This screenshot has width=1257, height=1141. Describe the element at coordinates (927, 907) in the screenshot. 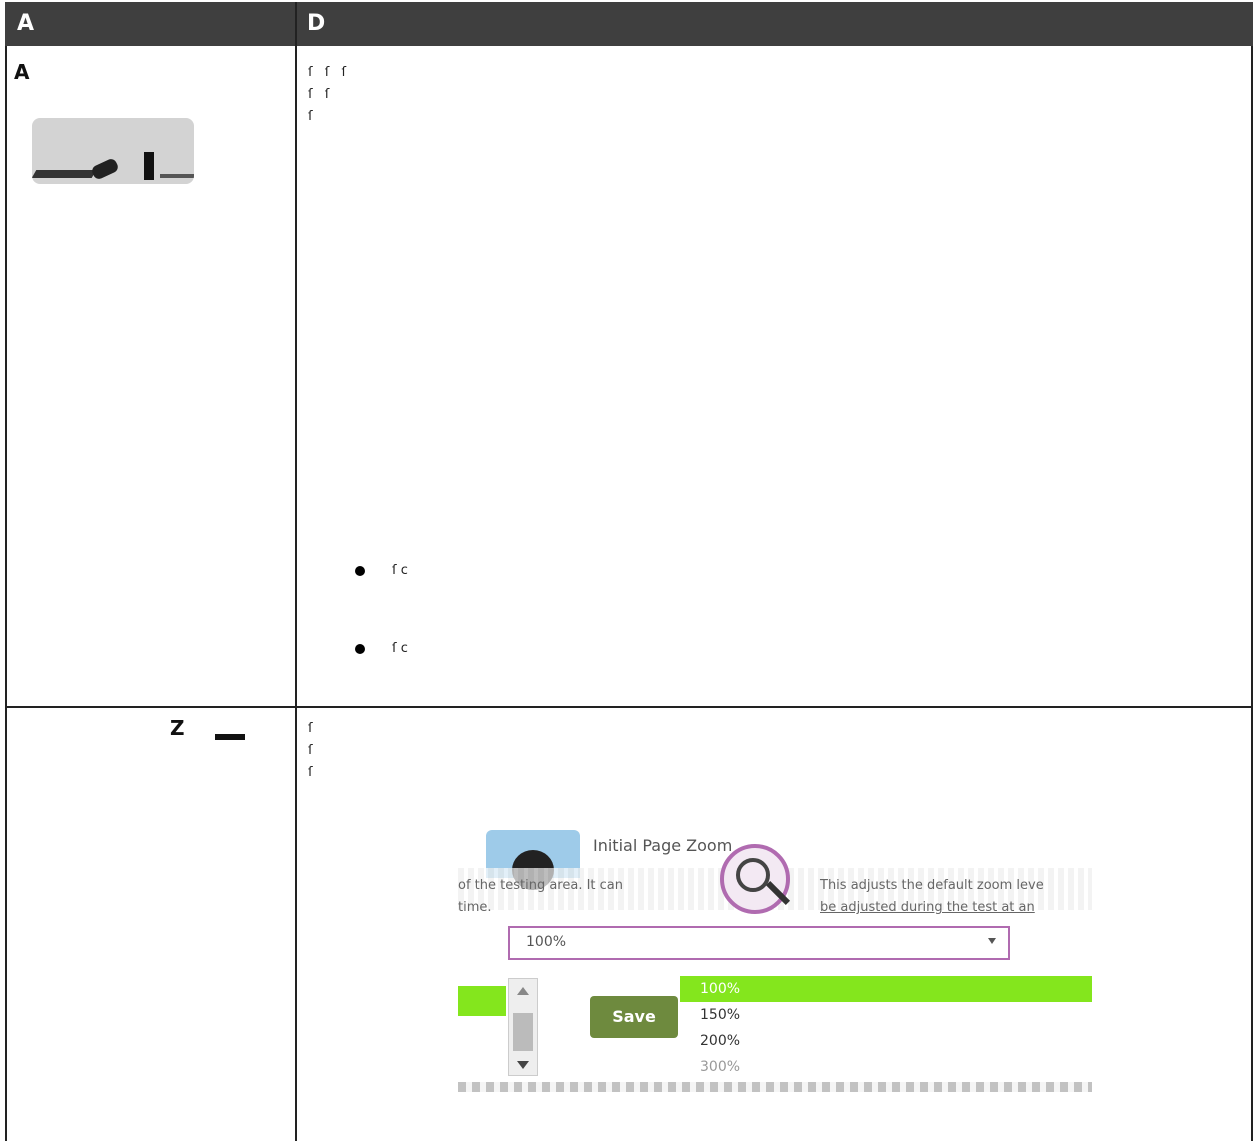

I see `description-right-2: be adjusted during the test at an` at that location.